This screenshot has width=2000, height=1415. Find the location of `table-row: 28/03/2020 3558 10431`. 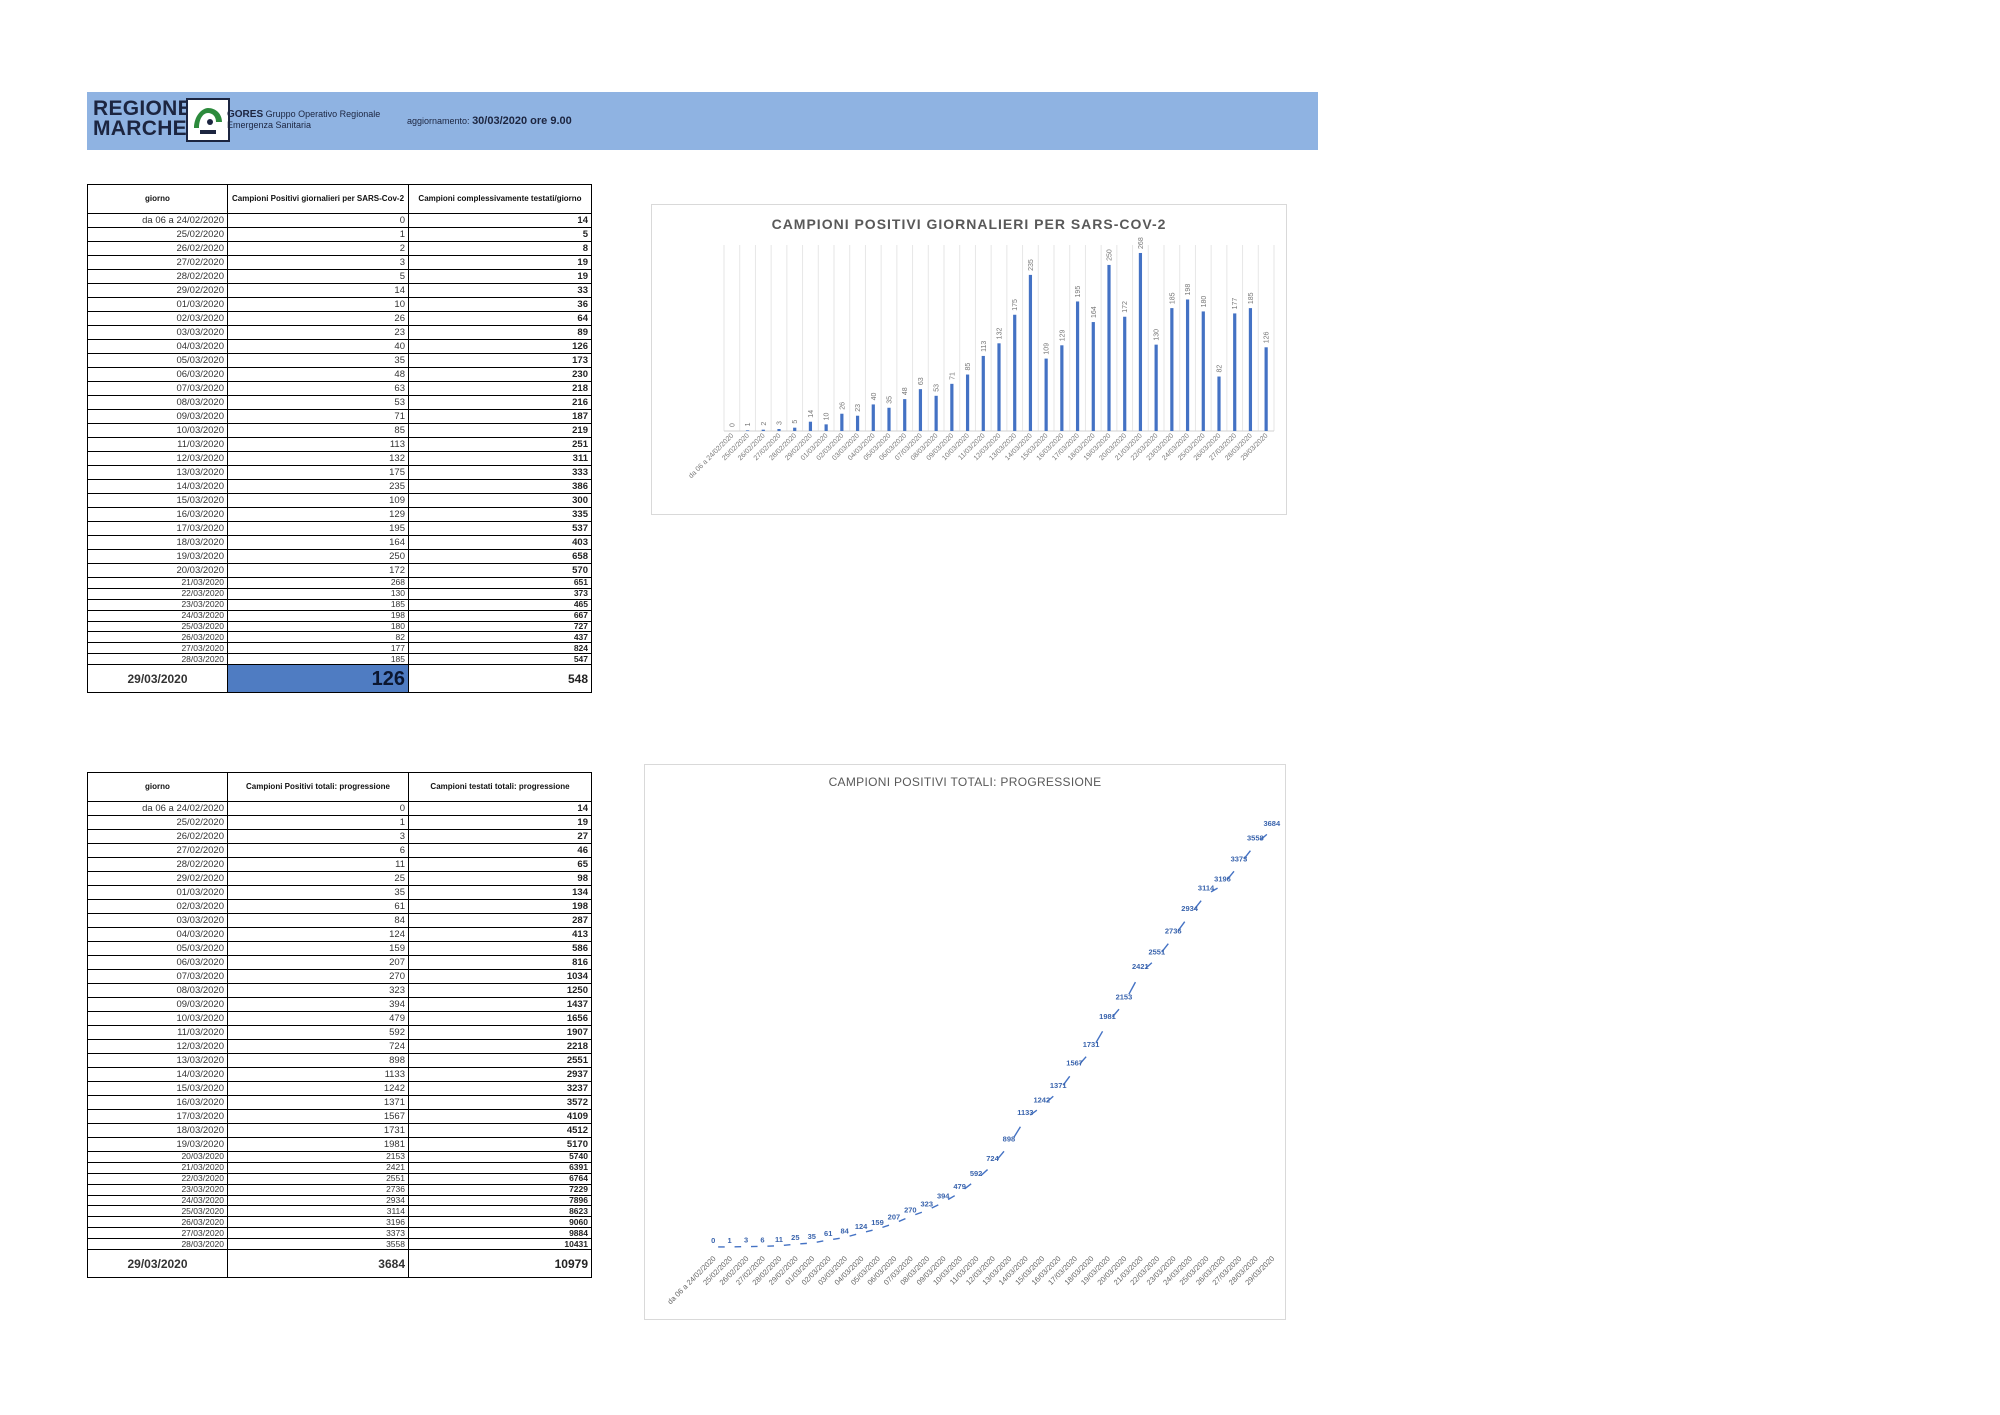

table-row: 28/03/2020 3558 10431 is located at coordinates (339, 1244).